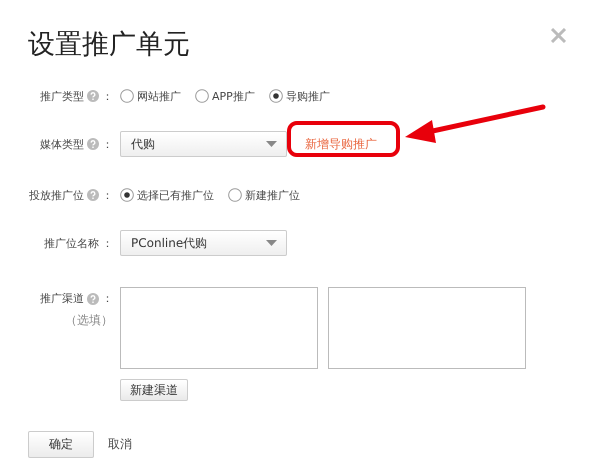  What do you see at coordinates (308, 96) in the screenshot?
I see `radio-label: 导购推广` at bounding box center [308, 96].